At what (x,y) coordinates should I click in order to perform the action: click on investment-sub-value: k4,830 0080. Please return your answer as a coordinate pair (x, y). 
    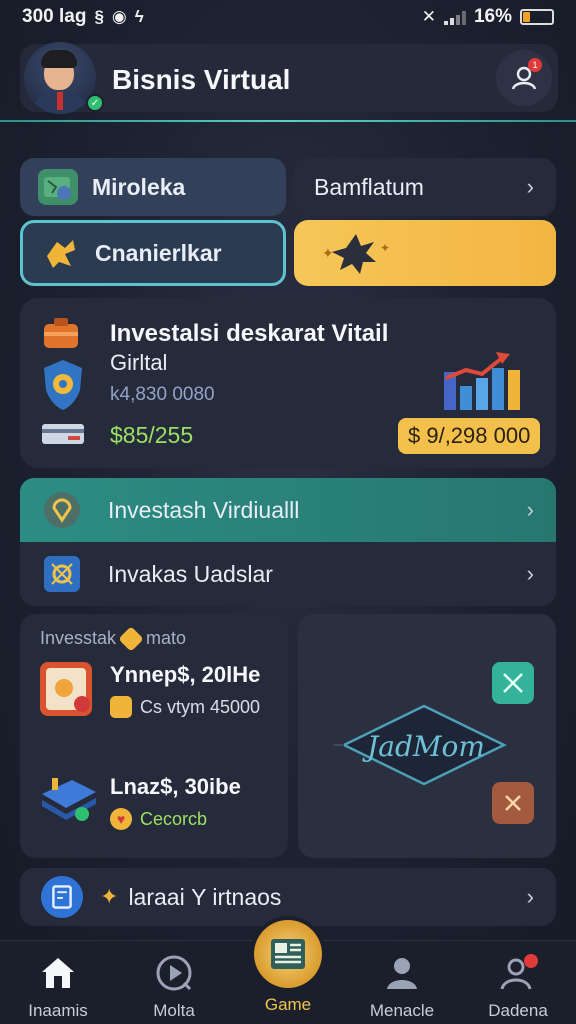
    Looking at the image, I should click on (162, 394).